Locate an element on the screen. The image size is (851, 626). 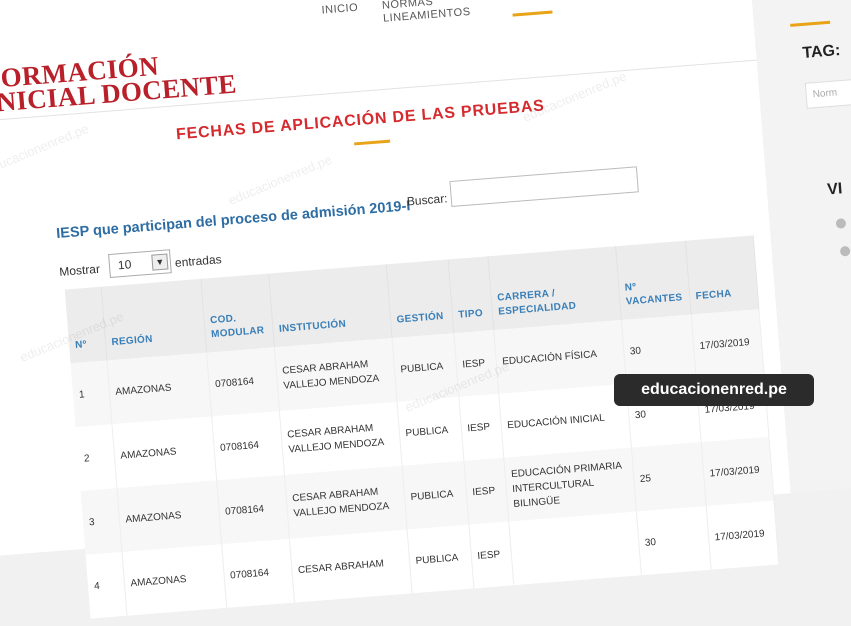
entries-per-page-select: 10 ▼ is located at coordinates (140, 264).